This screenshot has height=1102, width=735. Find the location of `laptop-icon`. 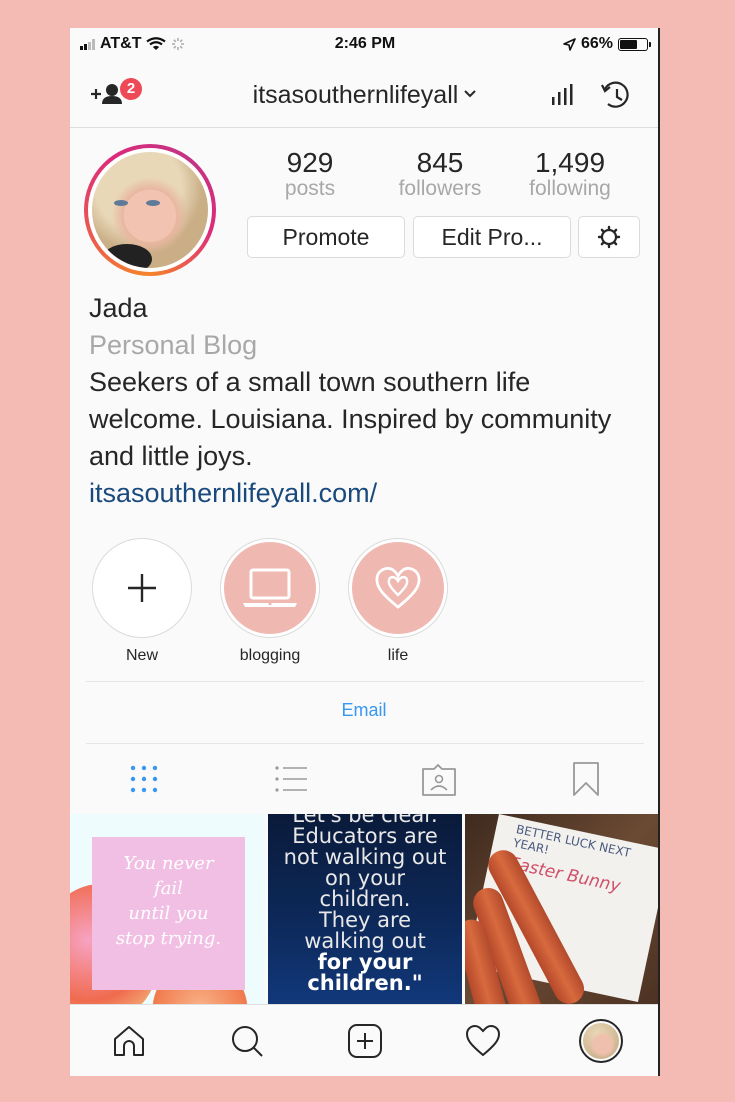

laptop-icon is located at coordinates (270, 587).